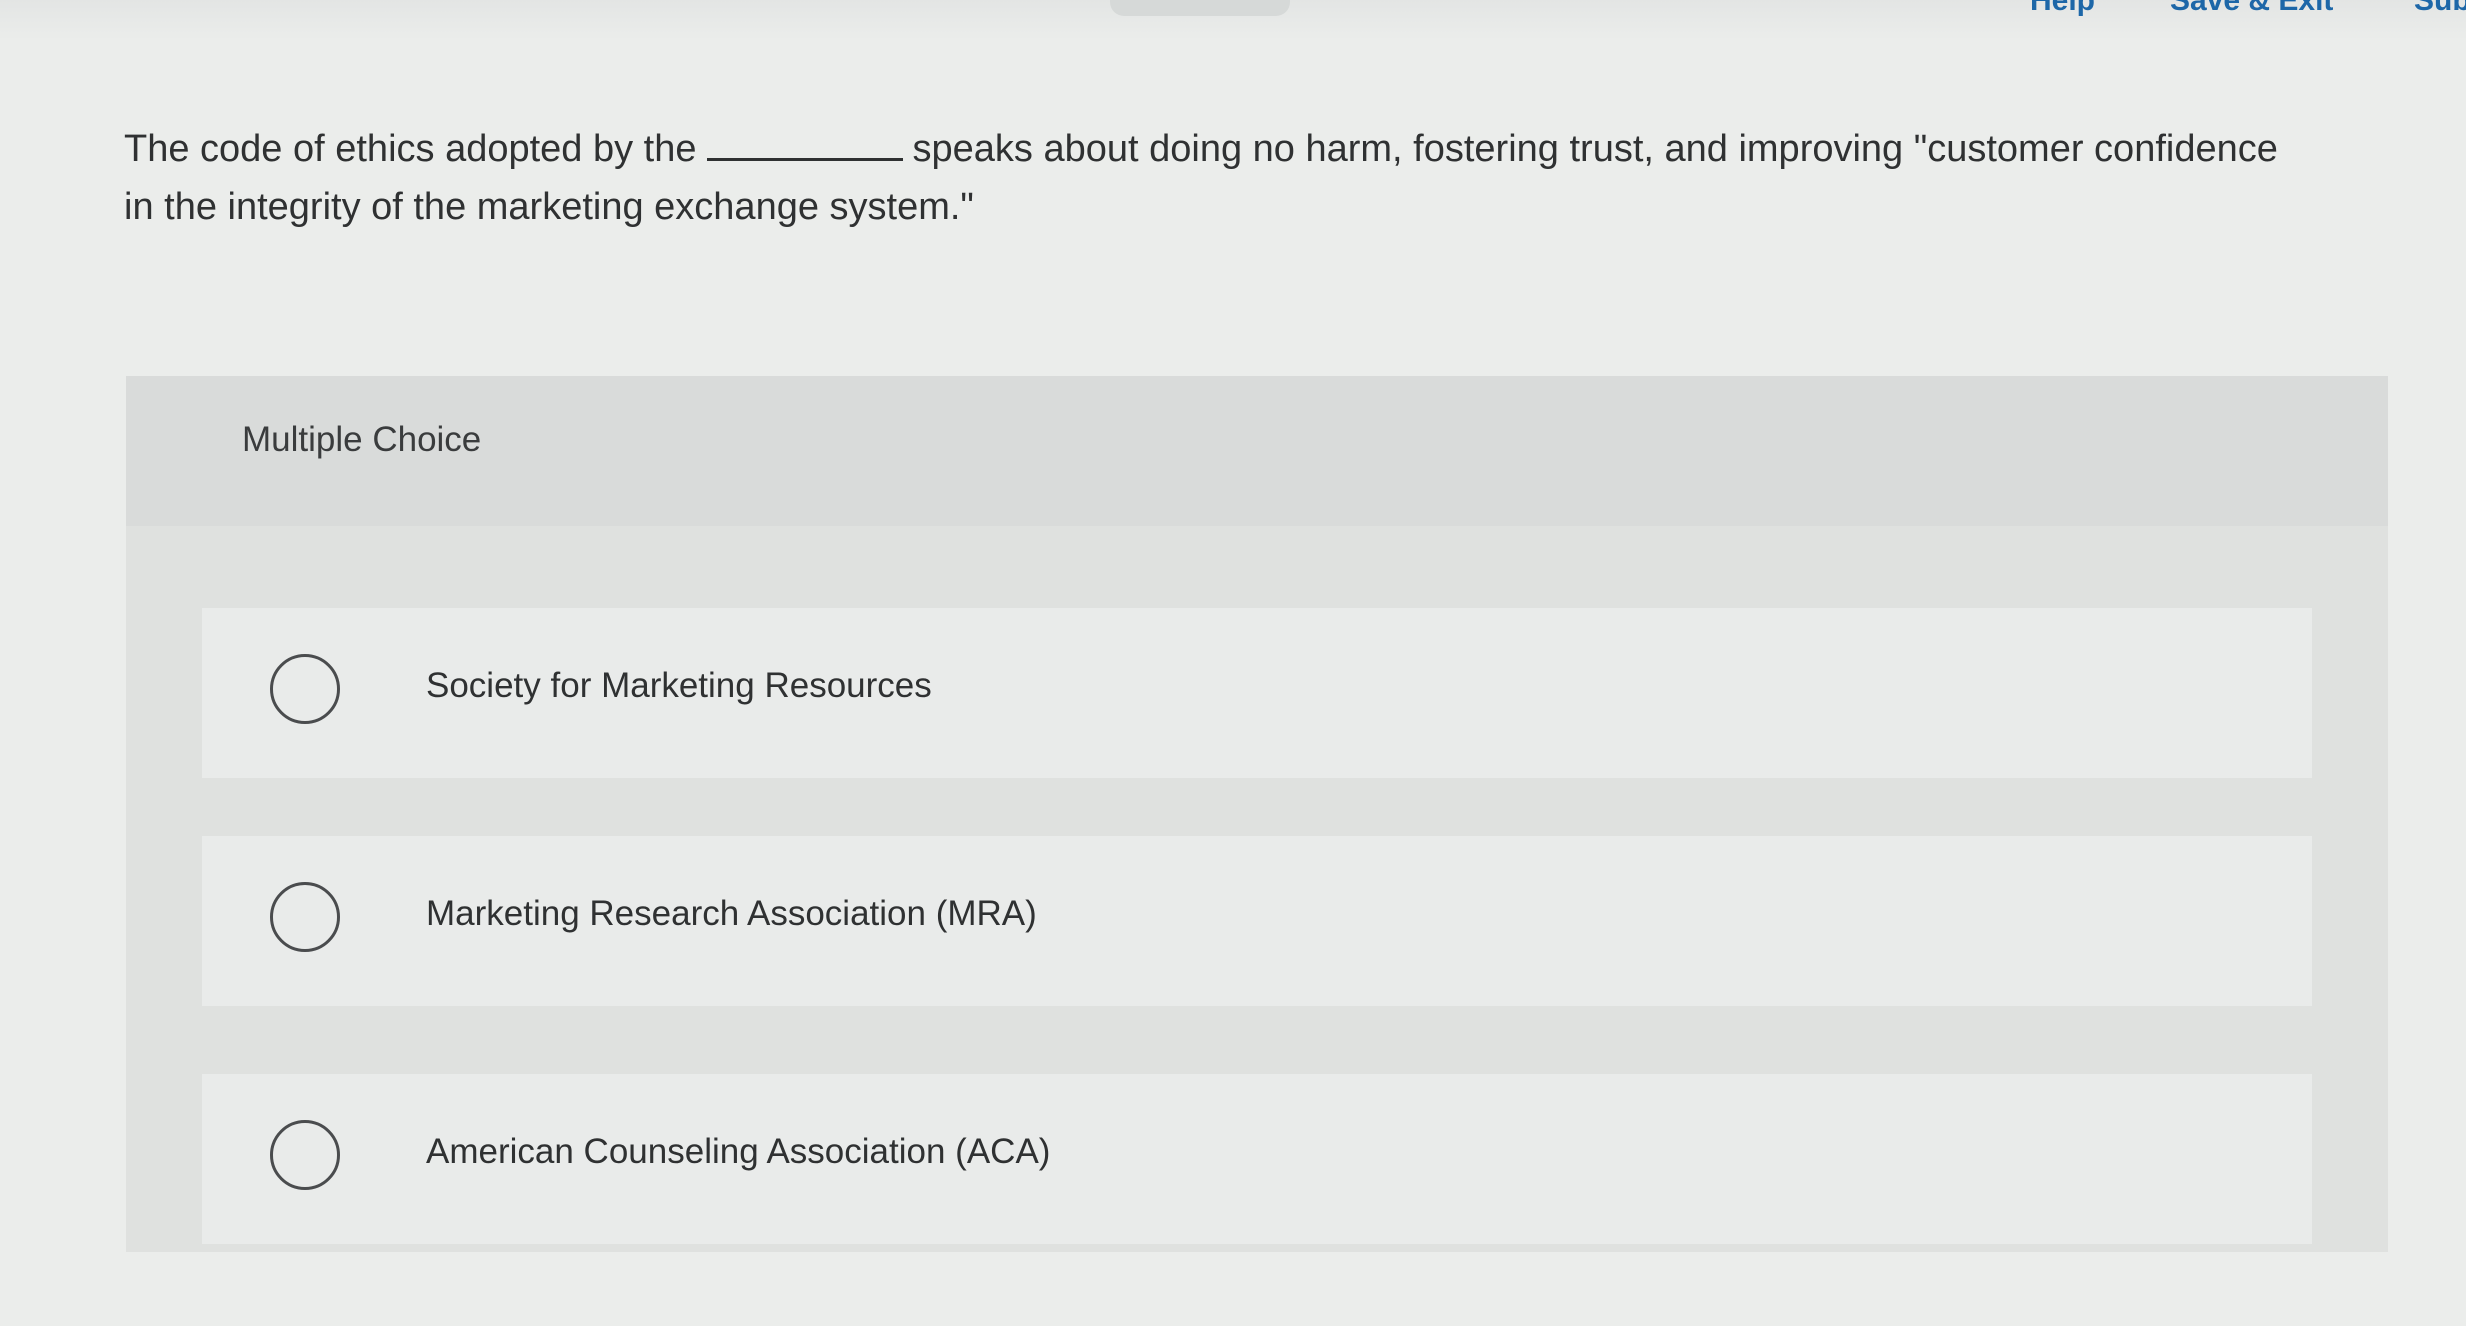 The image size is (2466, 1326). I want to click on multiple-choice-label: Multiple Choice, so click(362, 439).